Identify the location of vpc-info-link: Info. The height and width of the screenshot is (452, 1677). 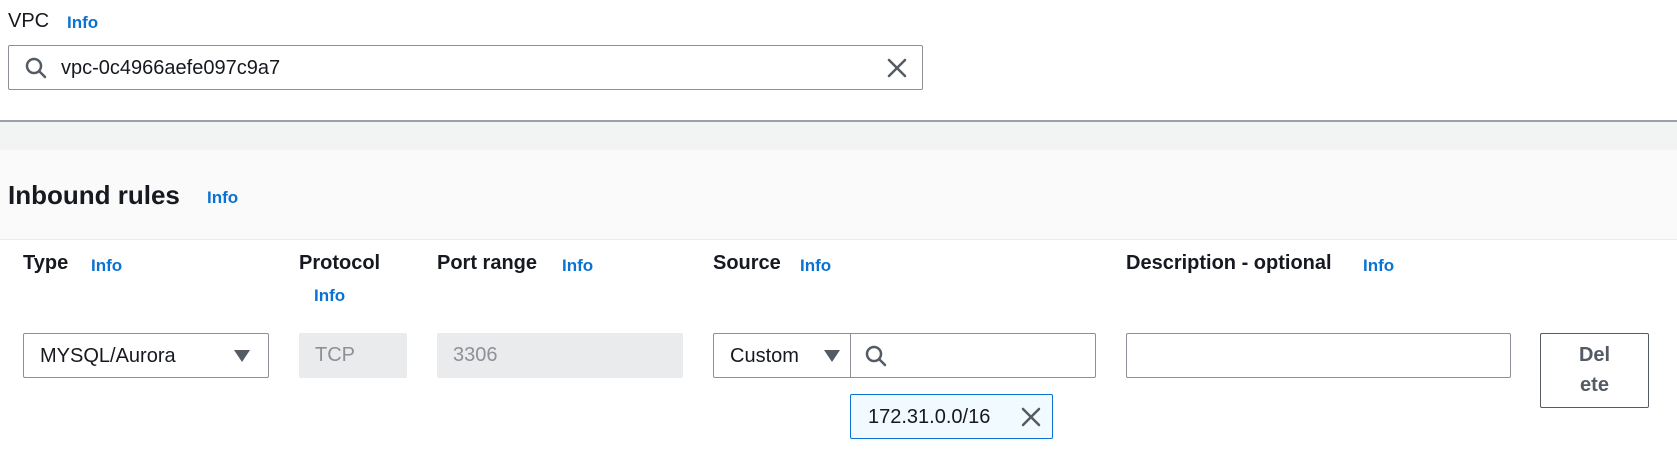
(82, 23).